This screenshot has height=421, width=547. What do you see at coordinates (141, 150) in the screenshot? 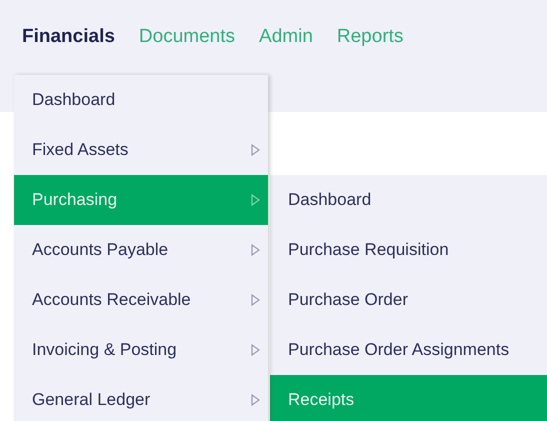
I see `menu-item: Fixed Assets` at bounding box center [141, 150].